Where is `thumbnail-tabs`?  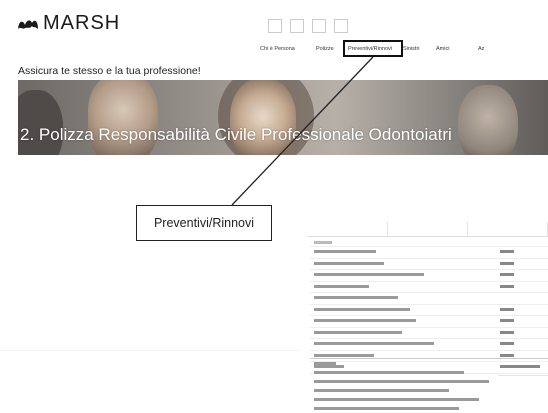 thumbnail-tabs is located at coordinates (428, 229).